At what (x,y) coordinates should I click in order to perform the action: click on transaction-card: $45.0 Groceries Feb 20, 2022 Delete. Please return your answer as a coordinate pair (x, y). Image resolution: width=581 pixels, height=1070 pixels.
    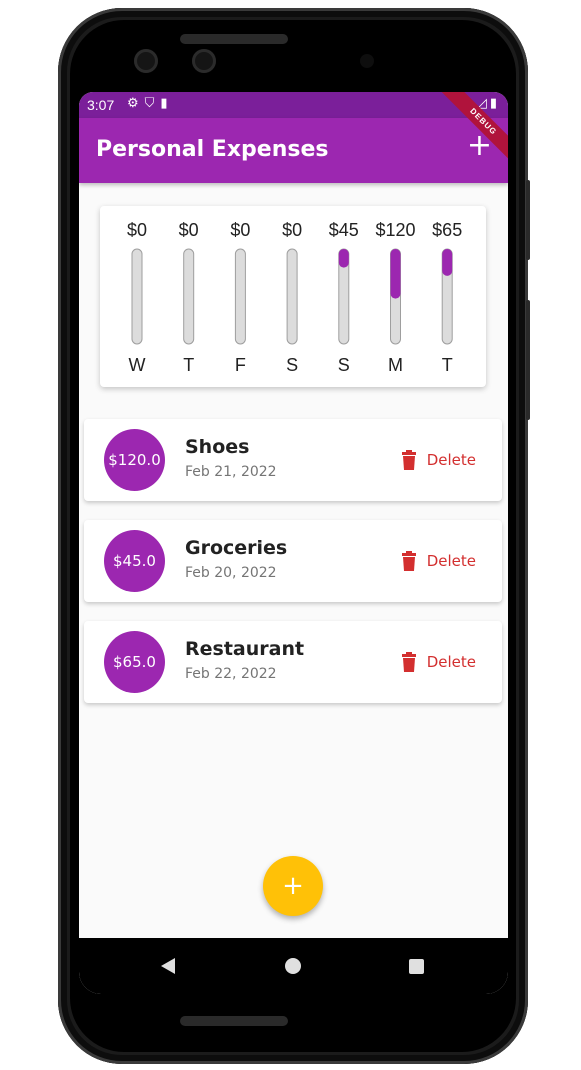
    Looking at the image, I should click on (293, 561).